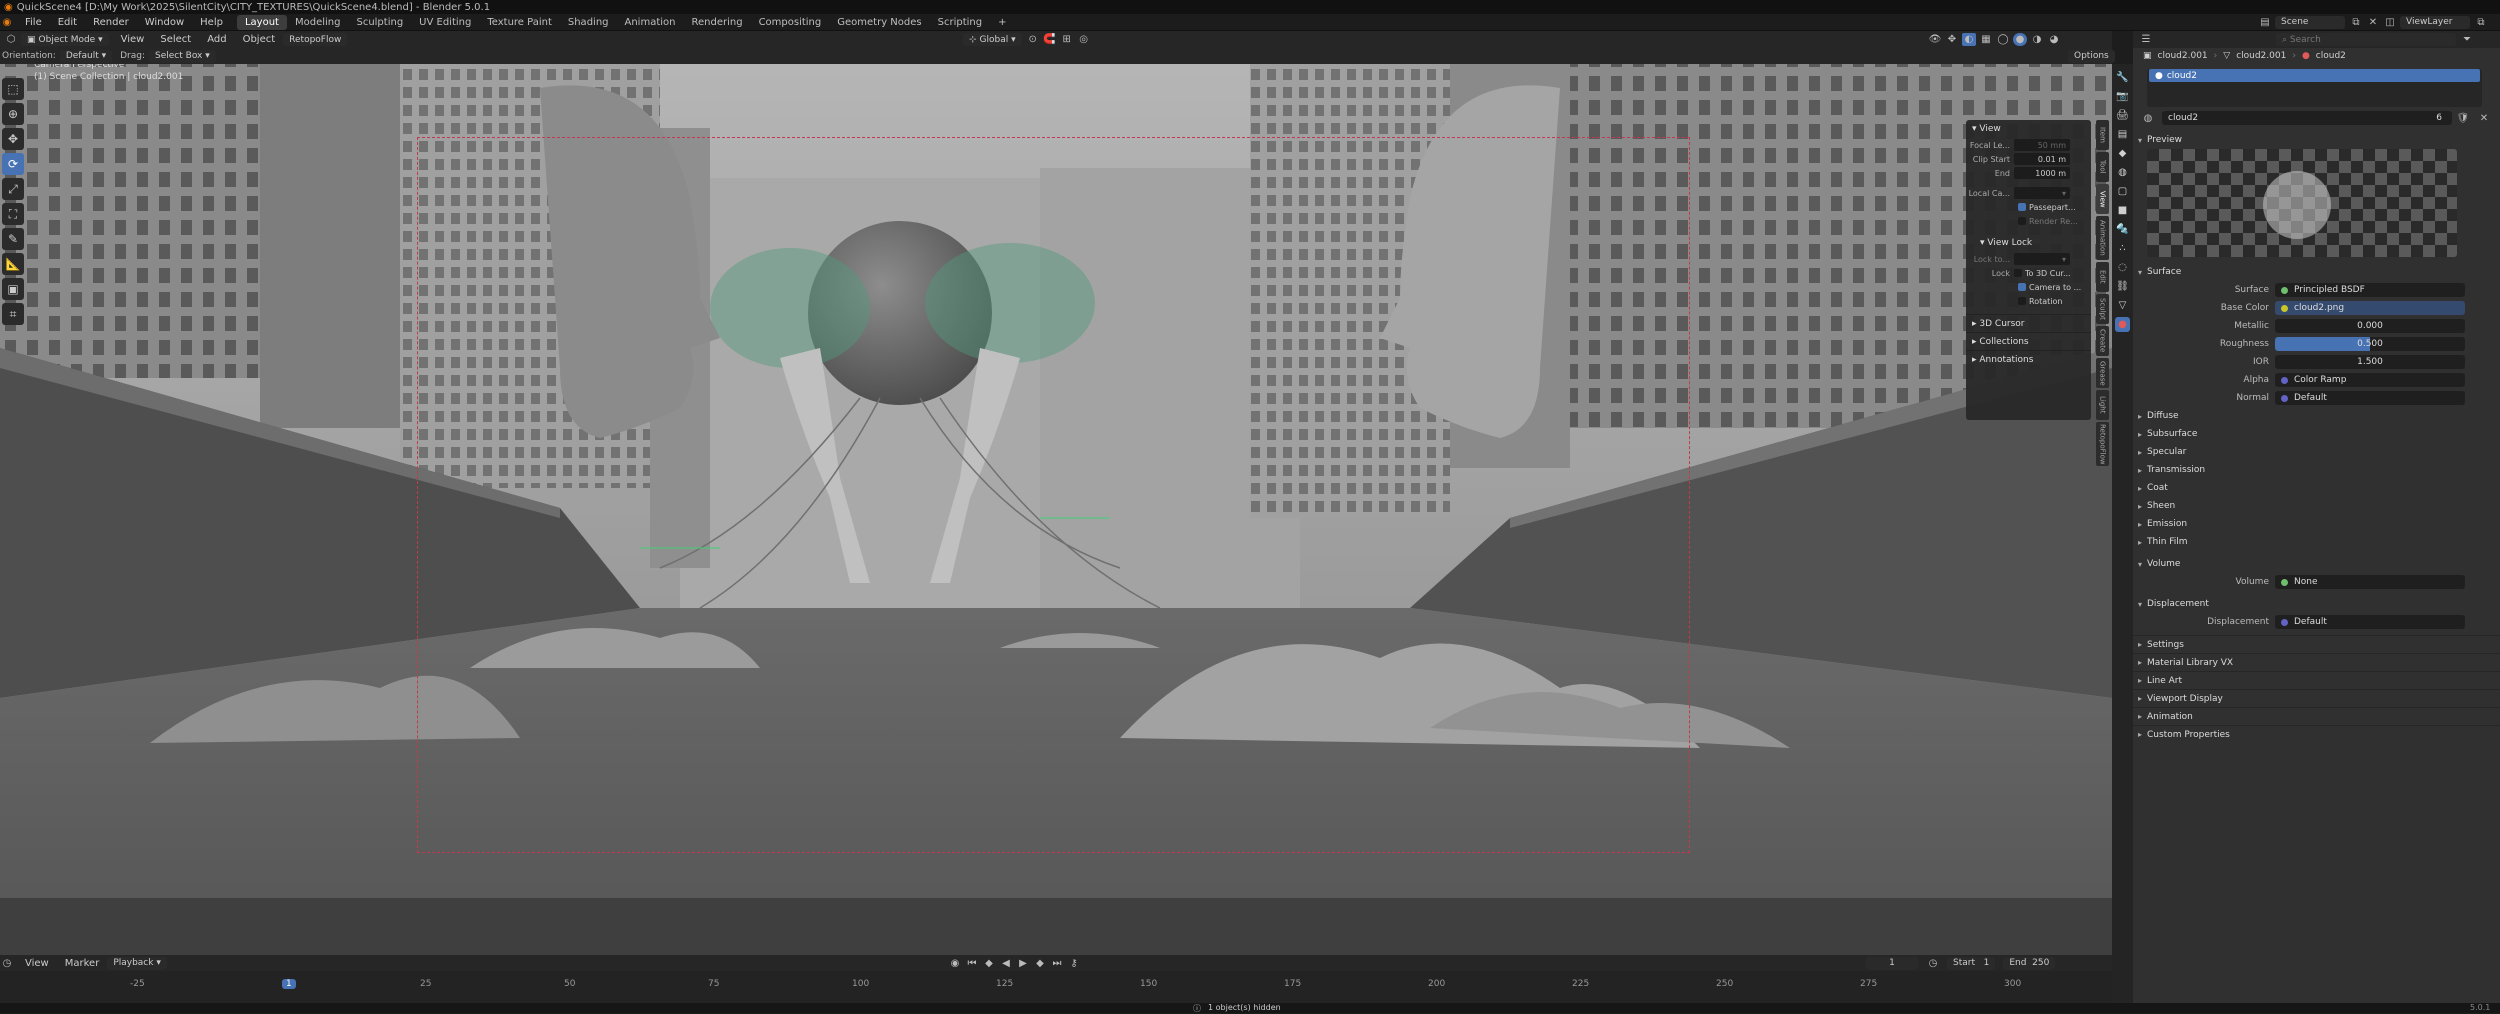 This screenshot has width=2500, height=1014. Describe the element at coordinates (2028, 129) in the screenshot. I see `np-view-header: ▾ View` at that location.